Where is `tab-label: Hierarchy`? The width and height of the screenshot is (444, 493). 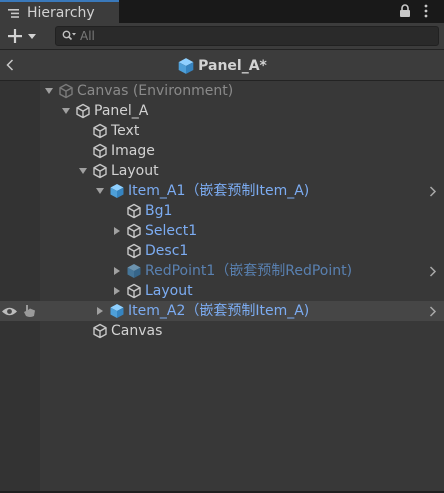
tab-label: Hierarchy is located at coordinates (61, 13).